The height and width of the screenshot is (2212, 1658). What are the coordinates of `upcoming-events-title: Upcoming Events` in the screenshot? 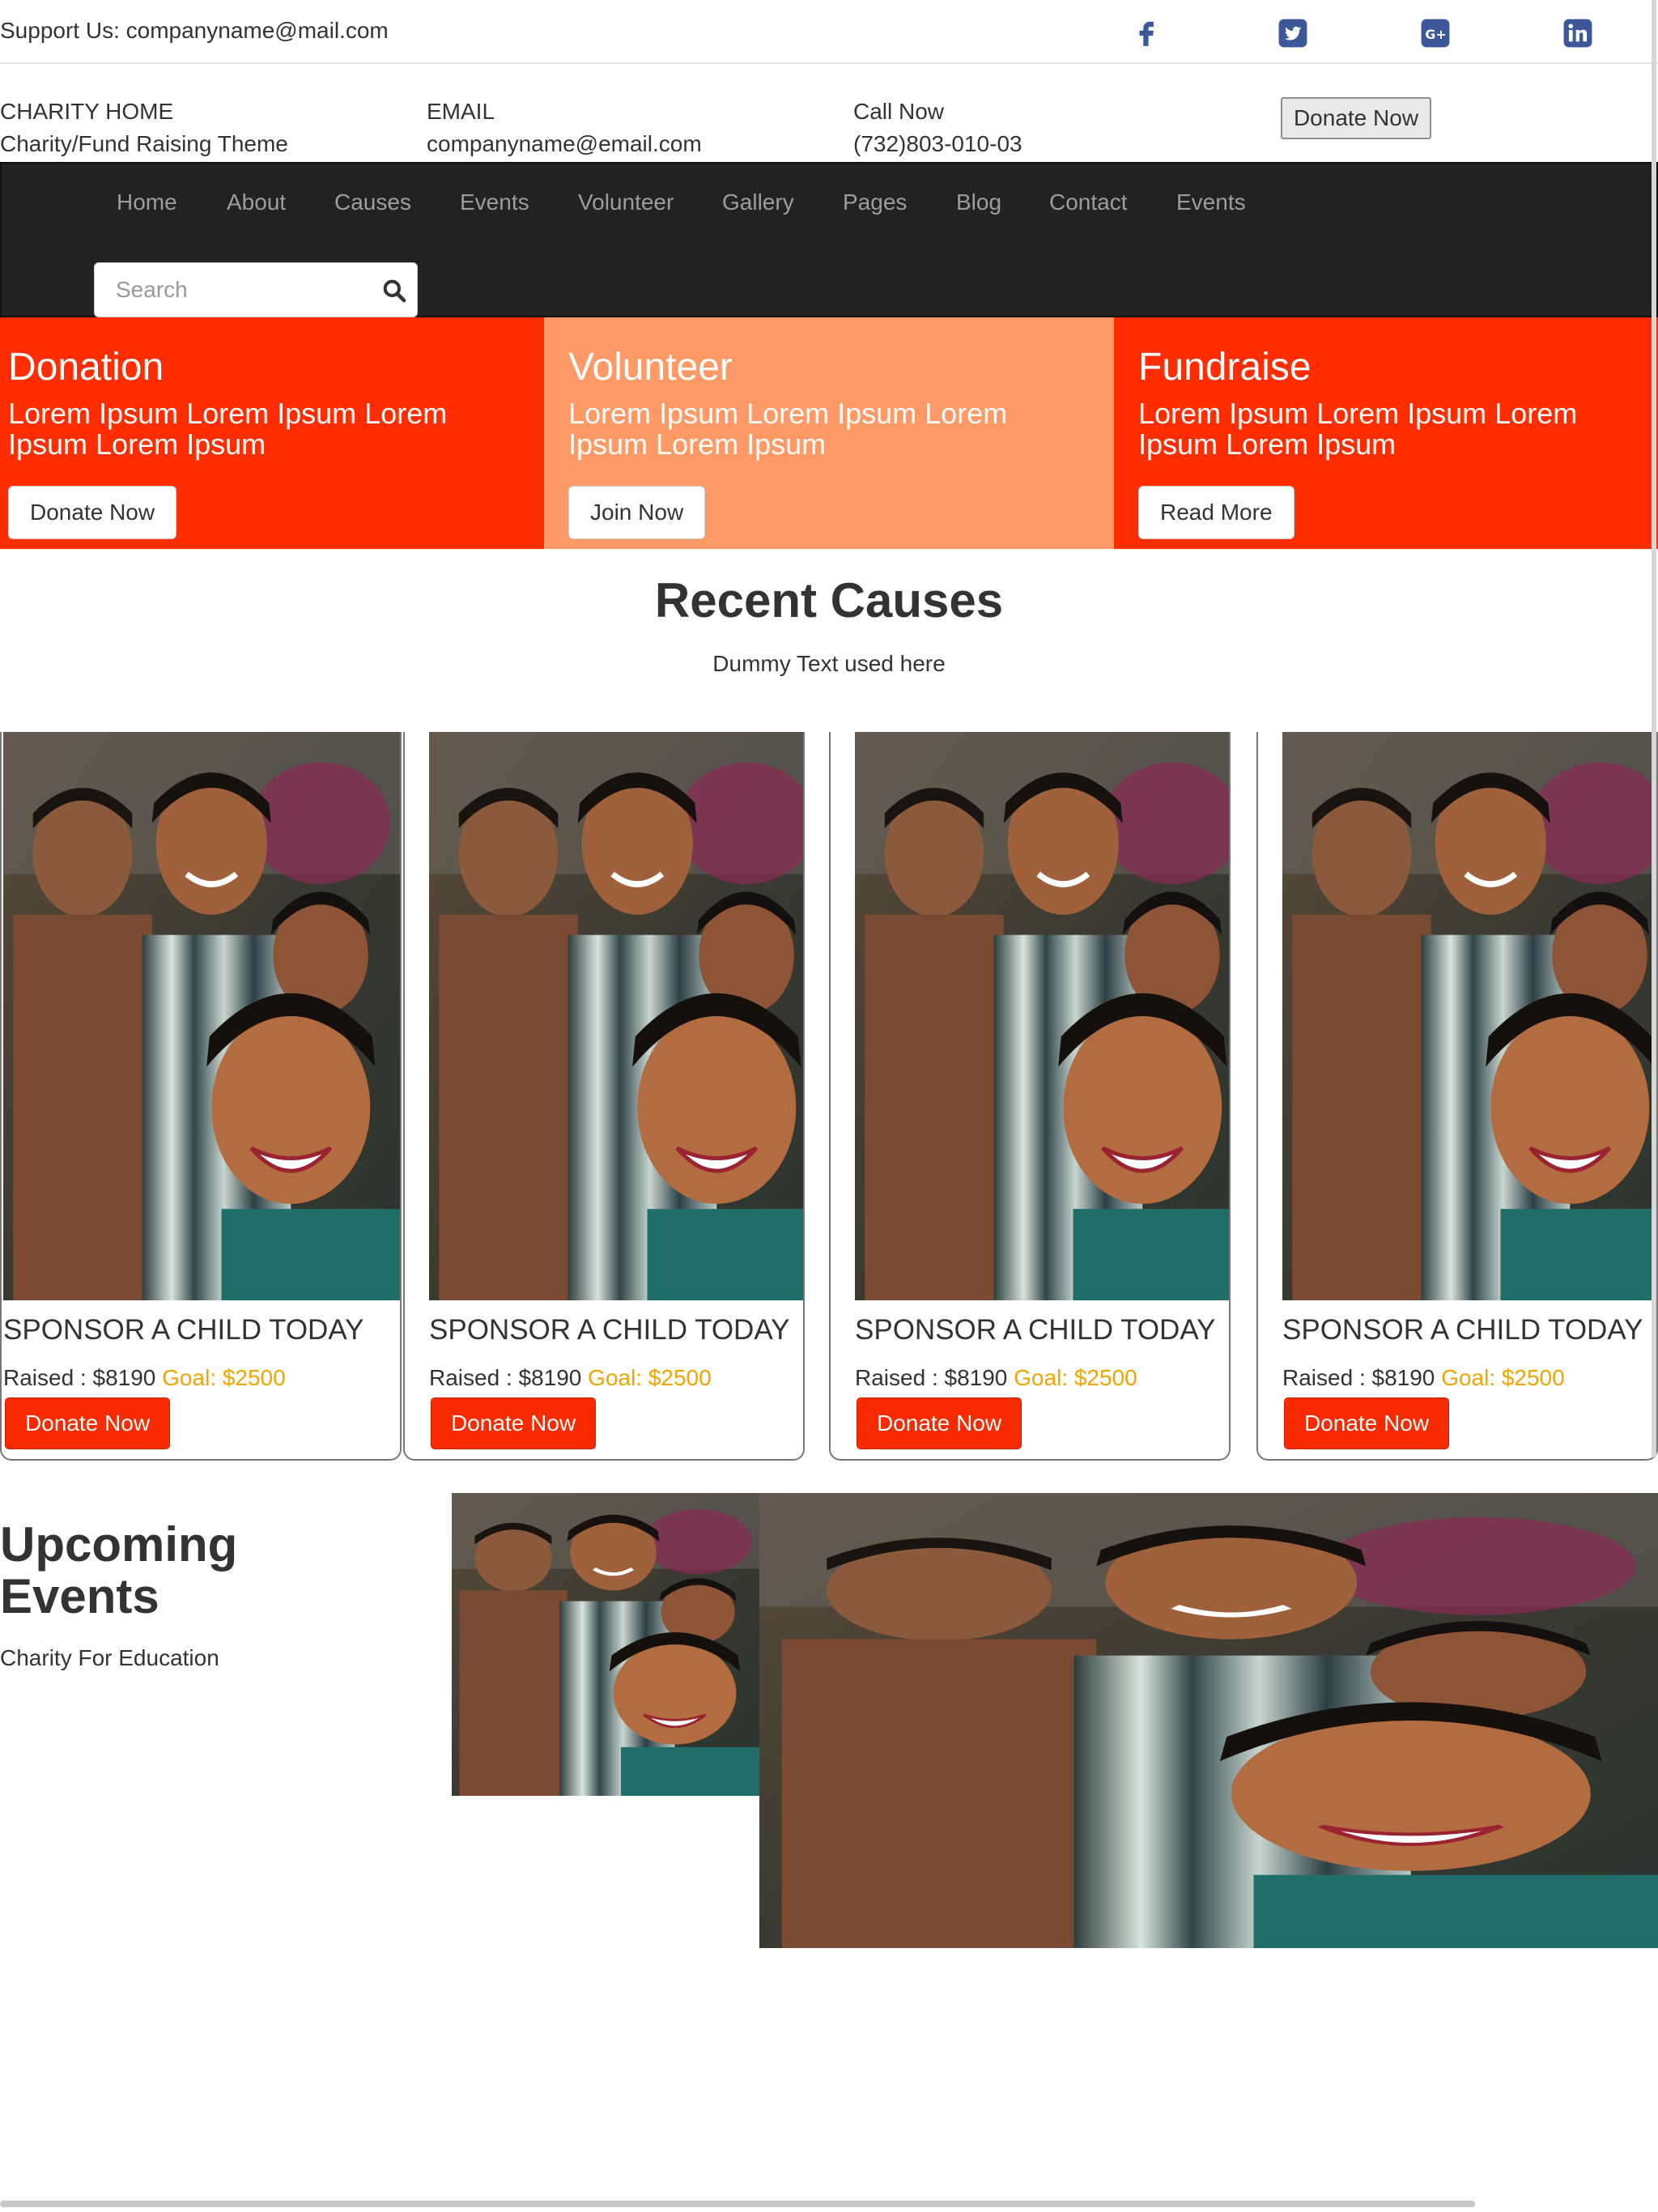 It's located at (119, 1570).